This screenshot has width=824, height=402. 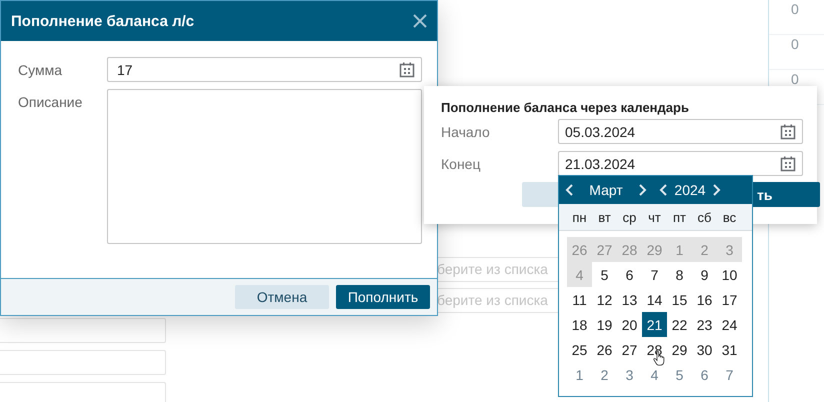 What do you see at coordinates (704, 299) in the screenshot?
I see `calendar-day: 16` at bounding box center [704, 299].